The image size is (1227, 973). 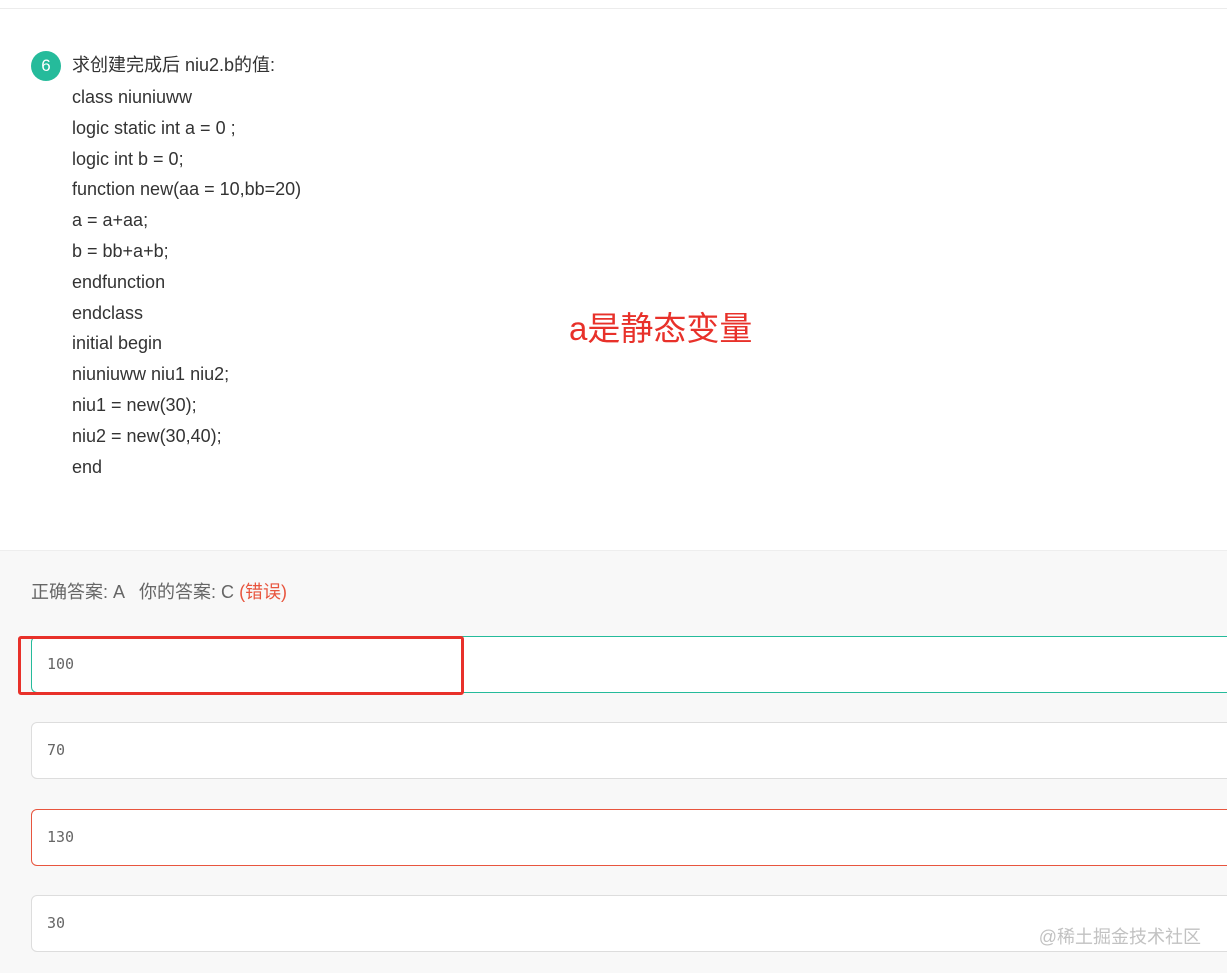 What do you see at coordinates (629, 750) in the screenshot?
I see `option-b: 70` at bounding box center [629, 750].